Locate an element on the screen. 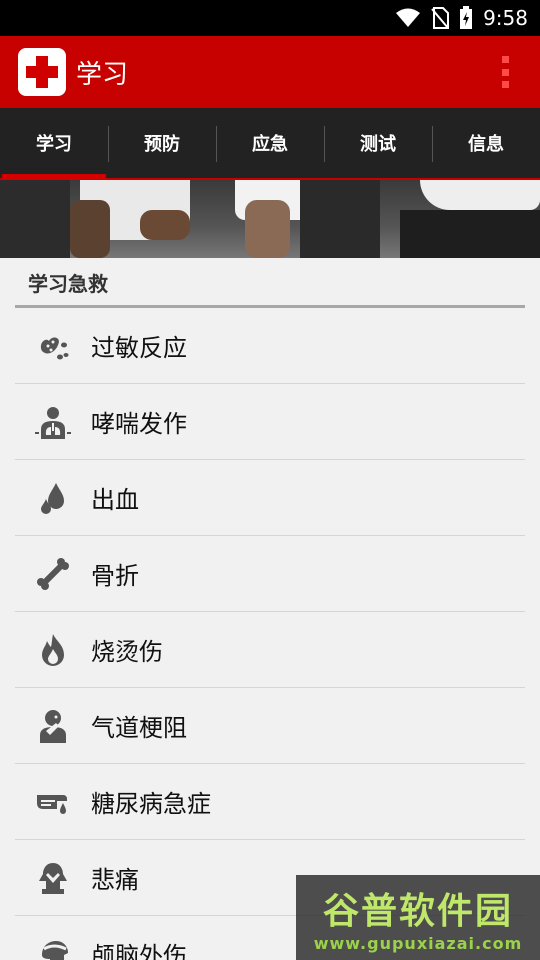 This screenshot has height=960, width=540. wifi-icon is located at coordinates (408, 18).